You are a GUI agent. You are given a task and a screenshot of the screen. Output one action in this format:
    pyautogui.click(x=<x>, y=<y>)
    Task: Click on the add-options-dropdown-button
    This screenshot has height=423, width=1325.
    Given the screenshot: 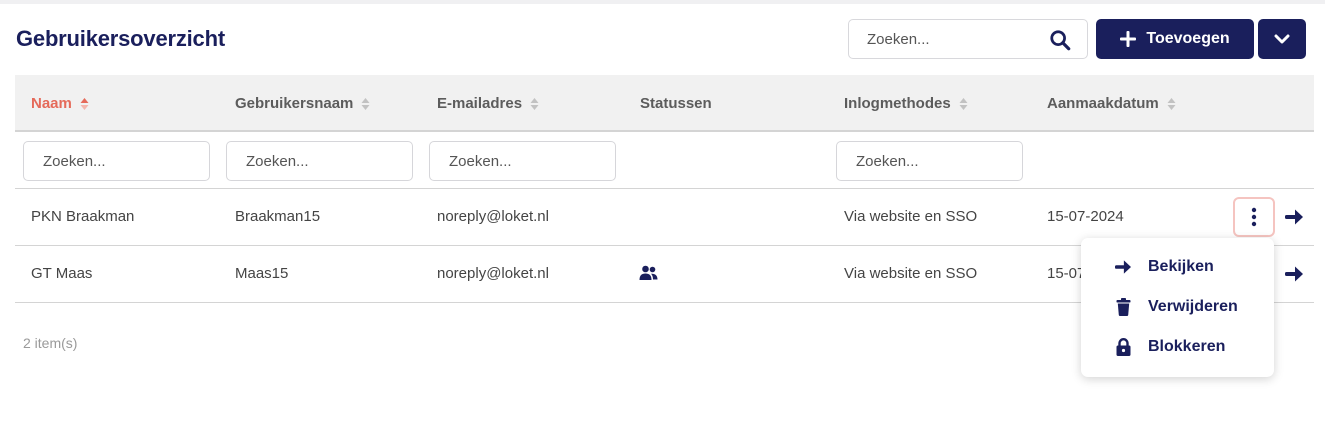 What is the action you would take?
    pyautogui.click(x=1282, y=39)
    